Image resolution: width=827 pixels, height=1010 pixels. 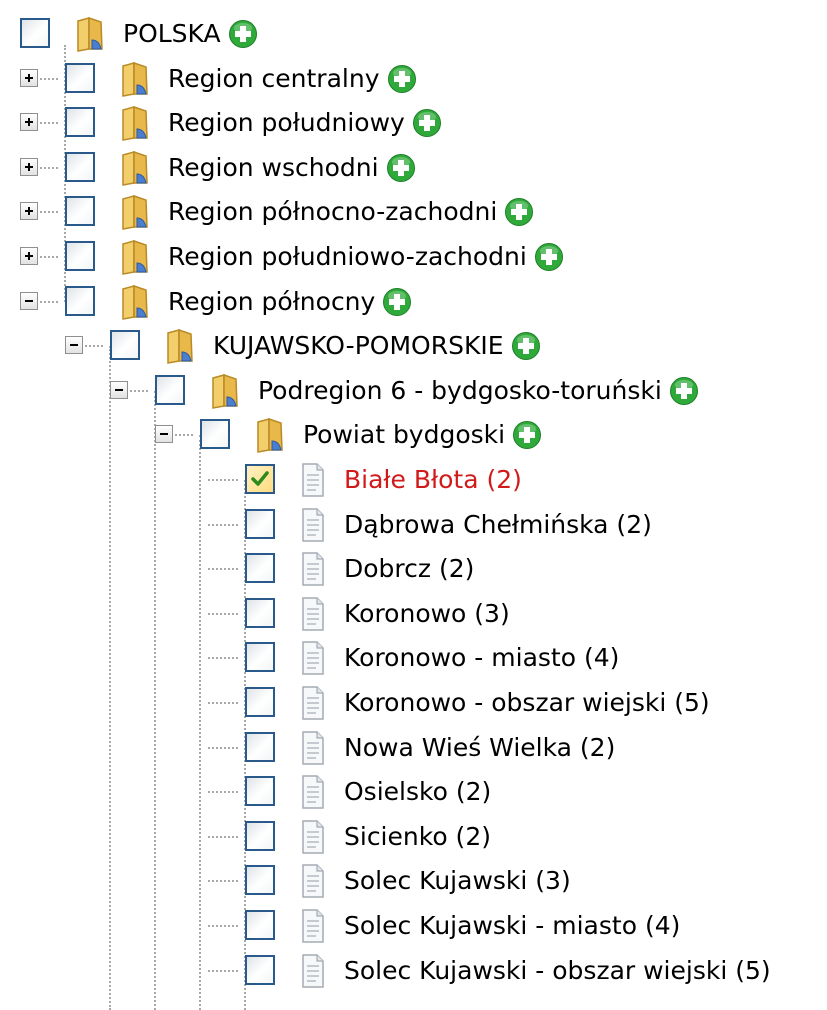 I want to click on tree-row: POLSKA, so click(x=413, y=34).